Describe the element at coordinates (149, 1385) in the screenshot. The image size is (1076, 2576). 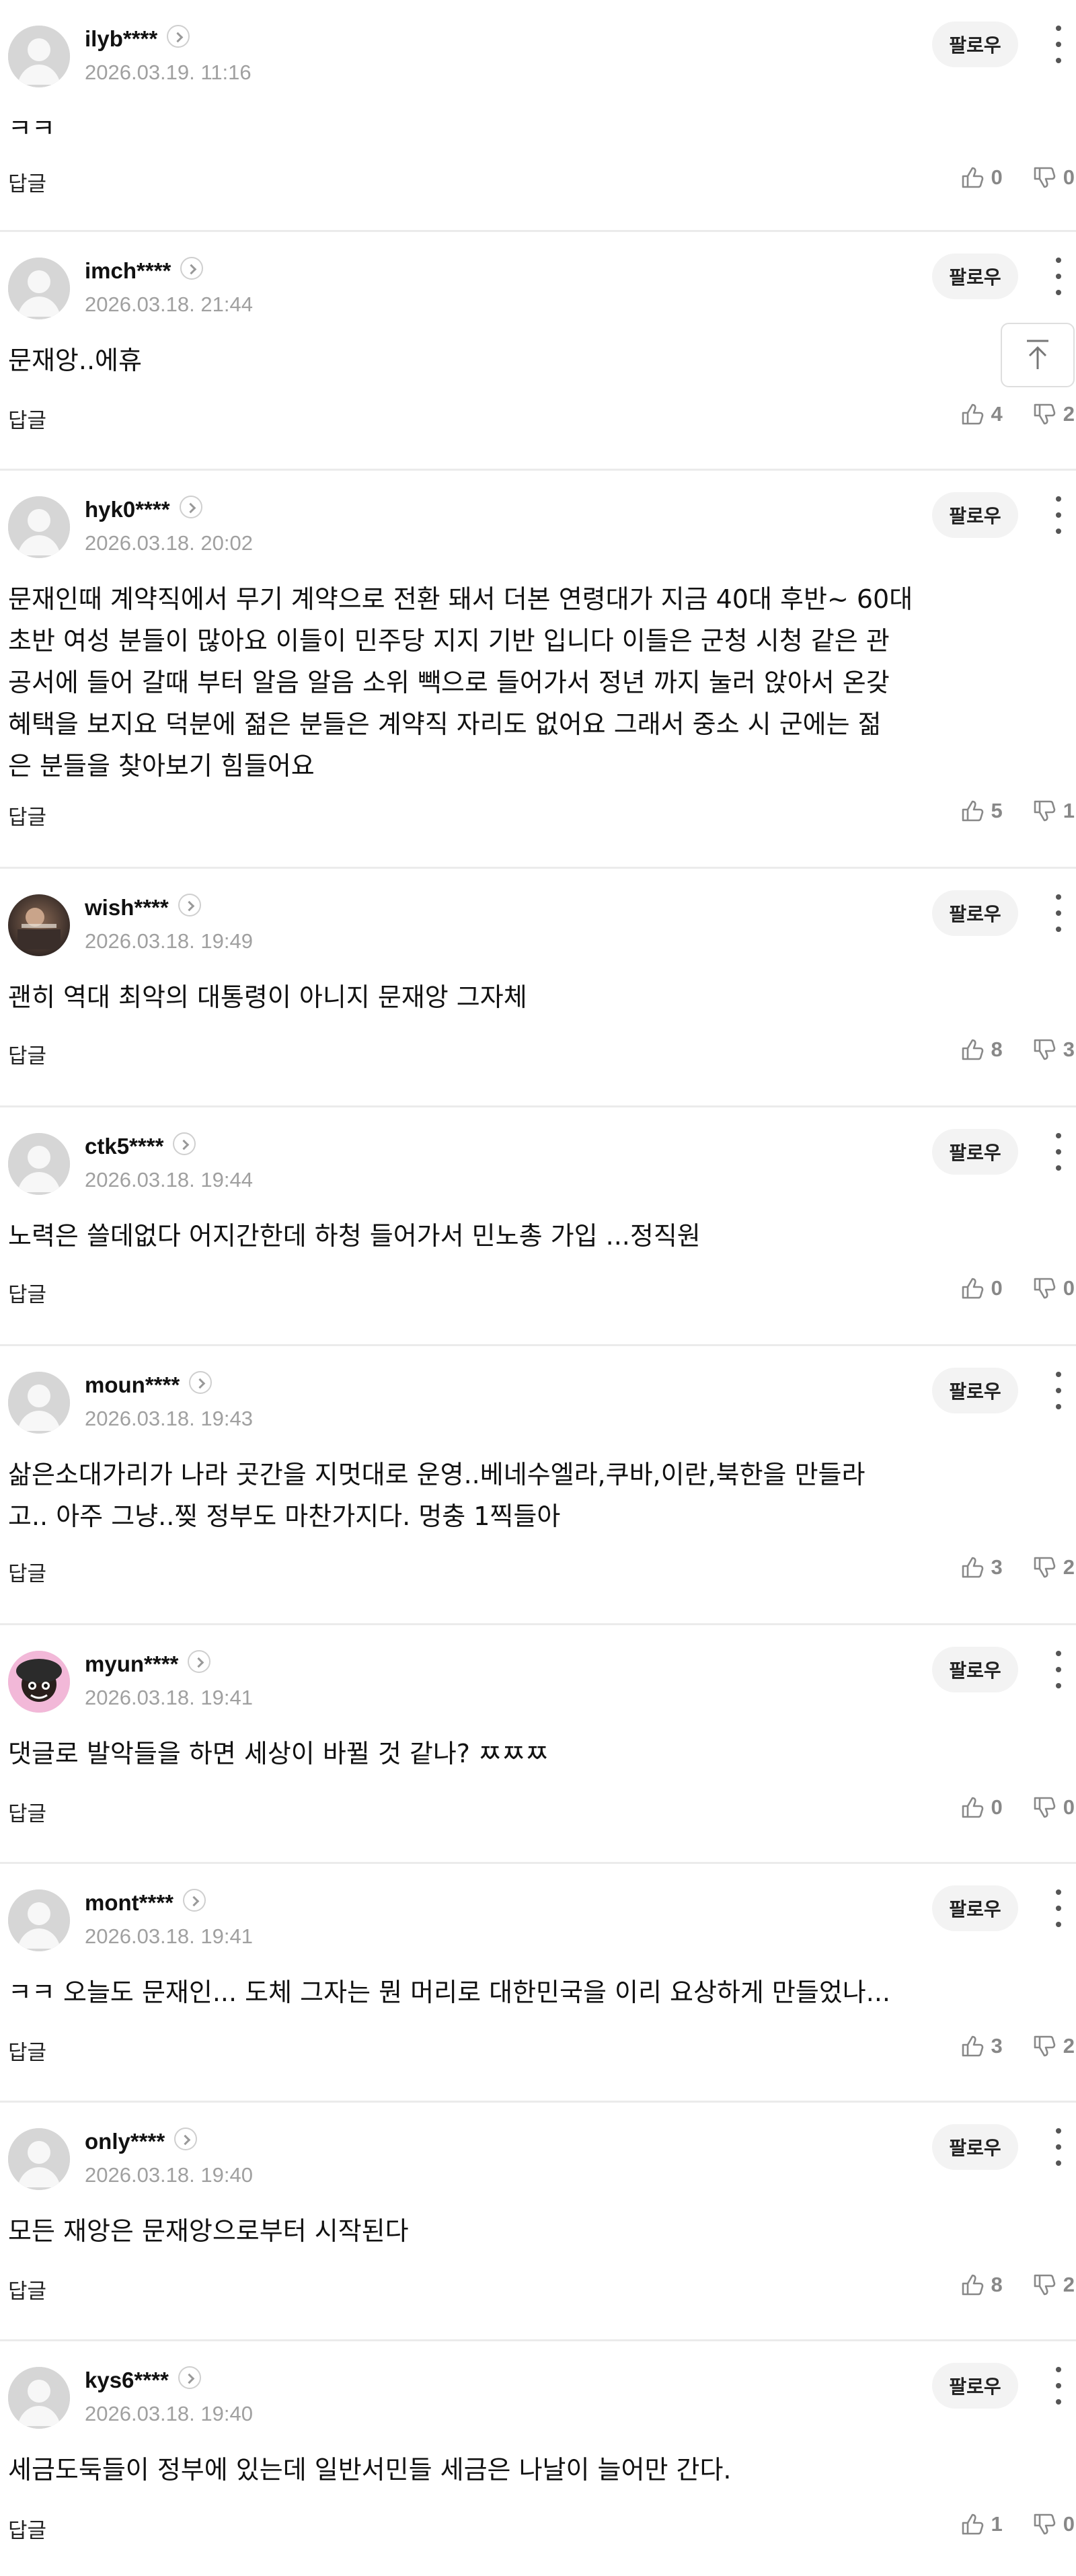
I see `username: moun****` at that location.